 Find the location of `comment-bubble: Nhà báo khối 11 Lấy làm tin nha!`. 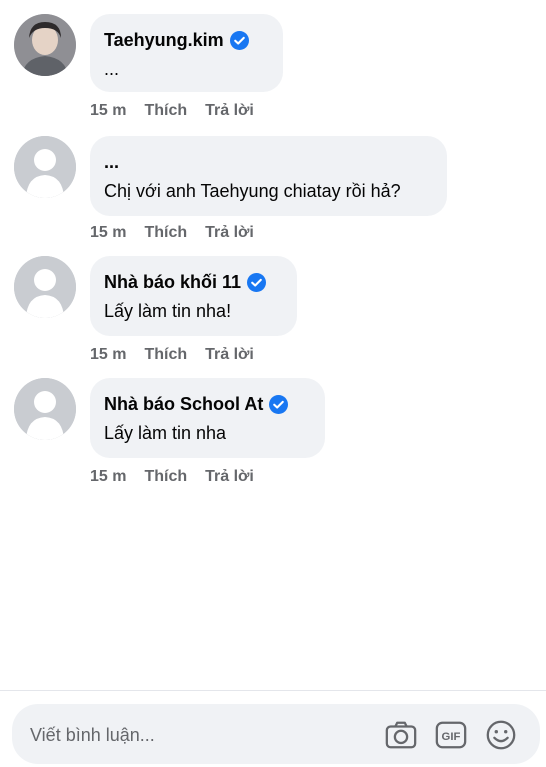

comment-bubble: Nhà báo khối 11 Lấy làm tin nha! is located at coordinates (193, 296).